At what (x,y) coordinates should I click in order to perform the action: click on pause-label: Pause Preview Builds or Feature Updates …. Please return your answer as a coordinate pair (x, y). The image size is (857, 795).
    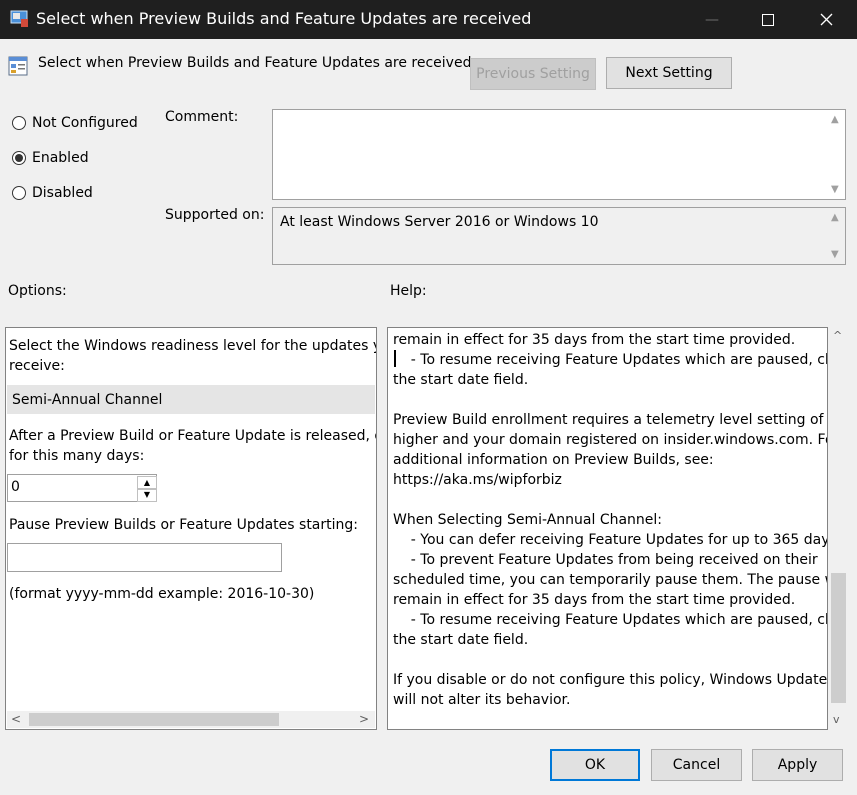
    Looking at the image, I should click on (184, 525).